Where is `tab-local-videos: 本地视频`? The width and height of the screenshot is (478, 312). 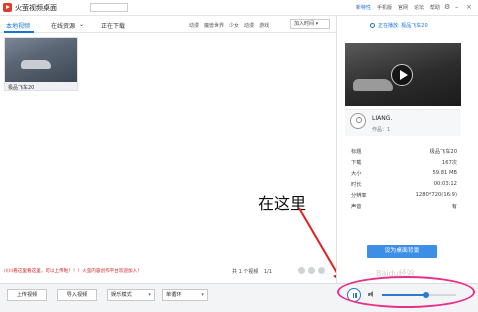 tab-local-videos: 本地视频 is located at coordinates (18, 25).